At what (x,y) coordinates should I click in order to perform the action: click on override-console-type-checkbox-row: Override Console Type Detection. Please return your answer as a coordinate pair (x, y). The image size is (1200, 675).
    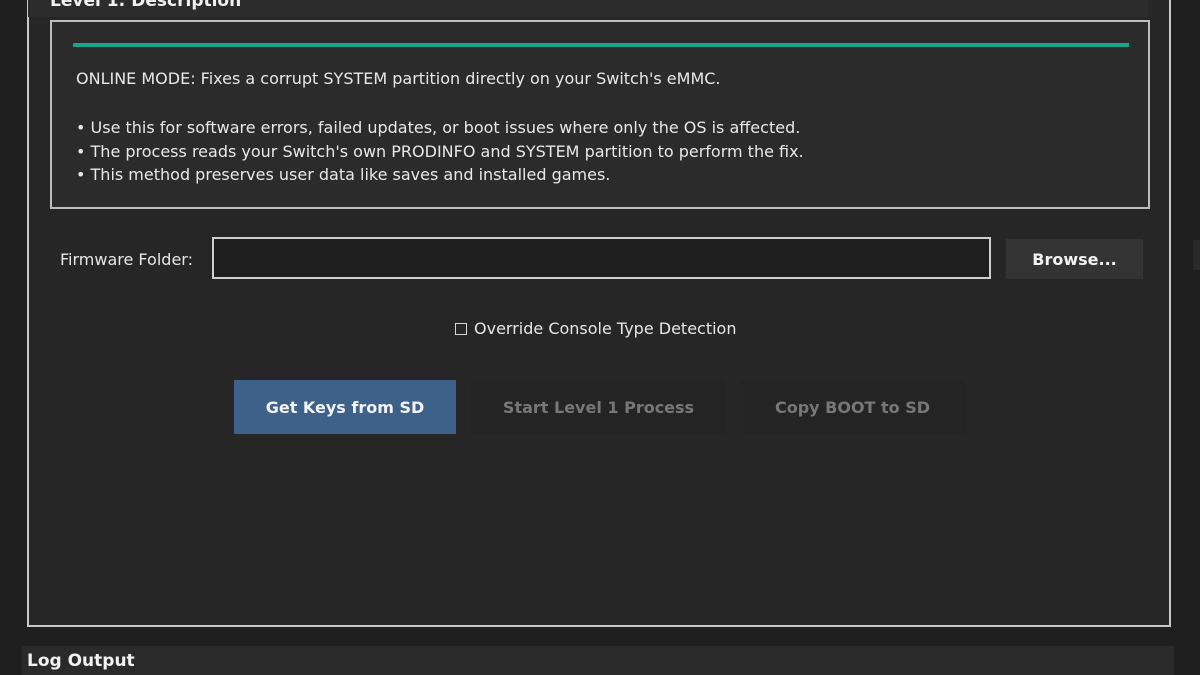
    Looking at the image, I should click on (595, 328).